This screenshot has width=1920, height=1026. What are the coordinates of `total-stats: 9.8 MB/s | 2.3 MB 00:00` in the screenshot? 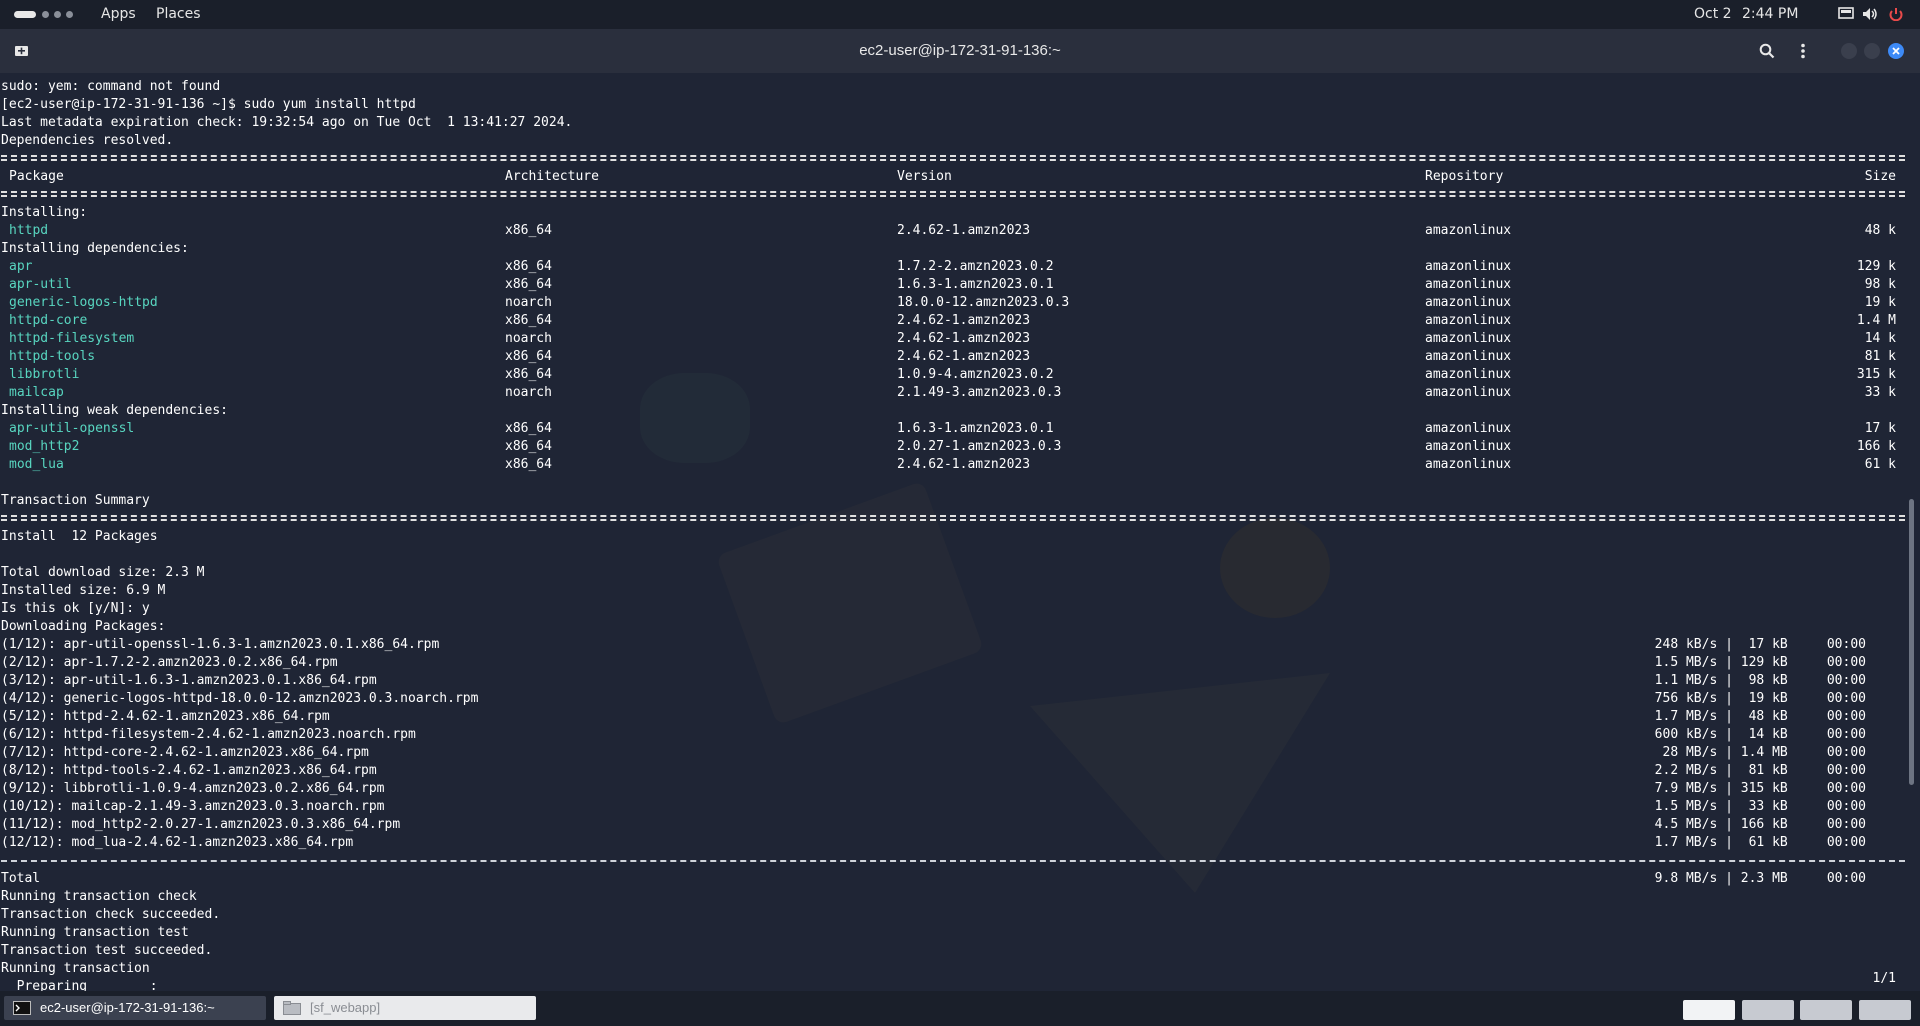 It's located at (1760, 878).